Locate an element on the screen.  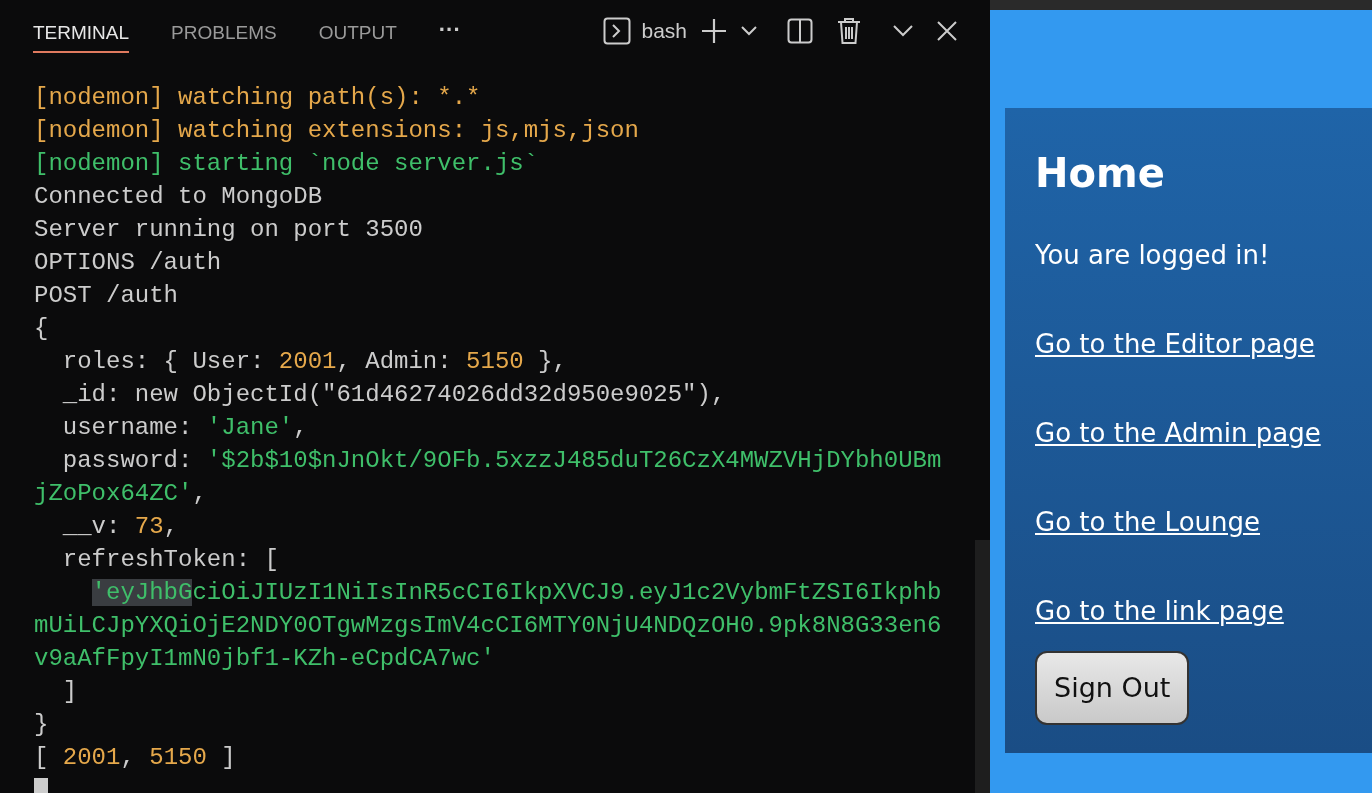
nav-link: Go to the Admin page is located at coordinates (1178, 433).